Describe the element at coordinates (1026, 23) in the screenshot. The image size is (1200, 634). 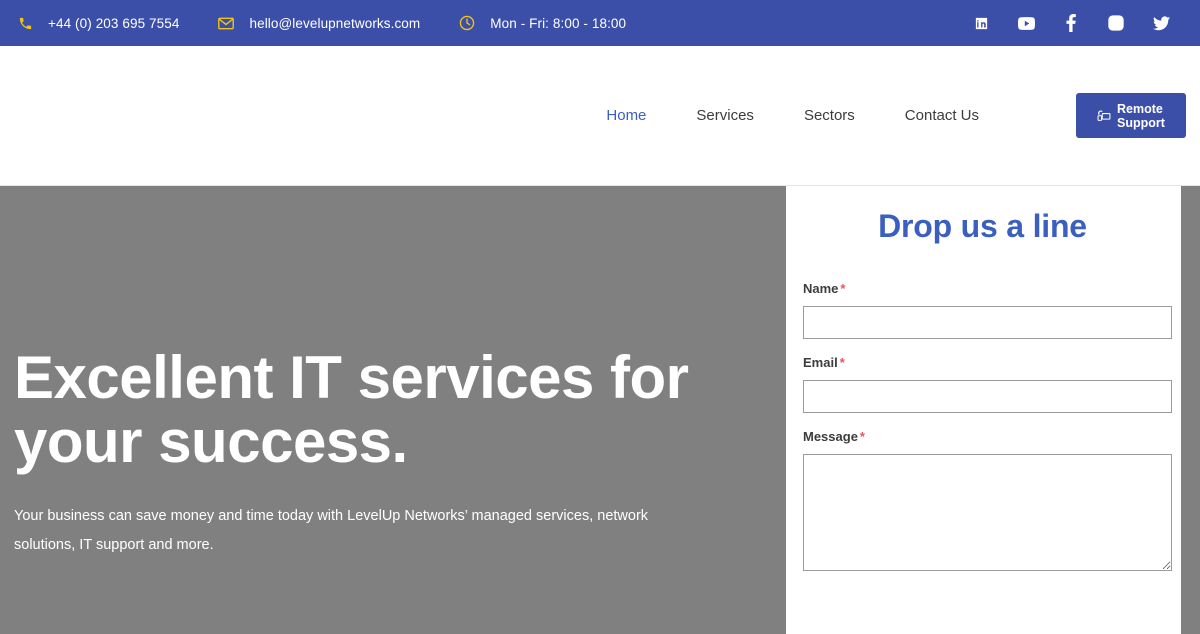
I see `youtube-icon` at that location.